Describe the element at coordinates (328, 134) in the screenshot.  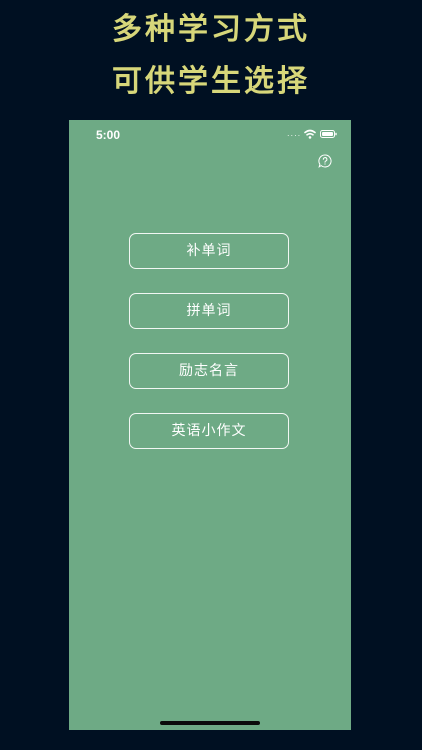
I see `battery-icon` at that location.